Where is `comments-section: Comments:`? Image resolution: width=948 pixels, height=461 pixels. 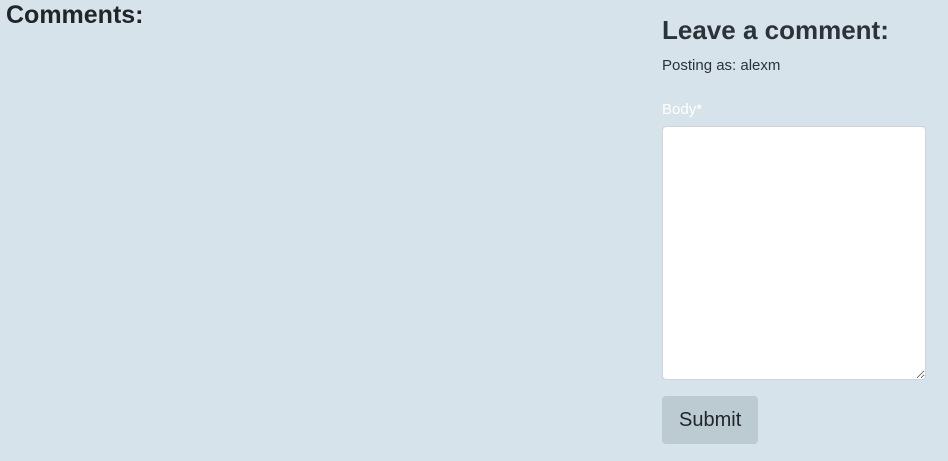
comments-section: Comments: is located at coordinates (316, 15).